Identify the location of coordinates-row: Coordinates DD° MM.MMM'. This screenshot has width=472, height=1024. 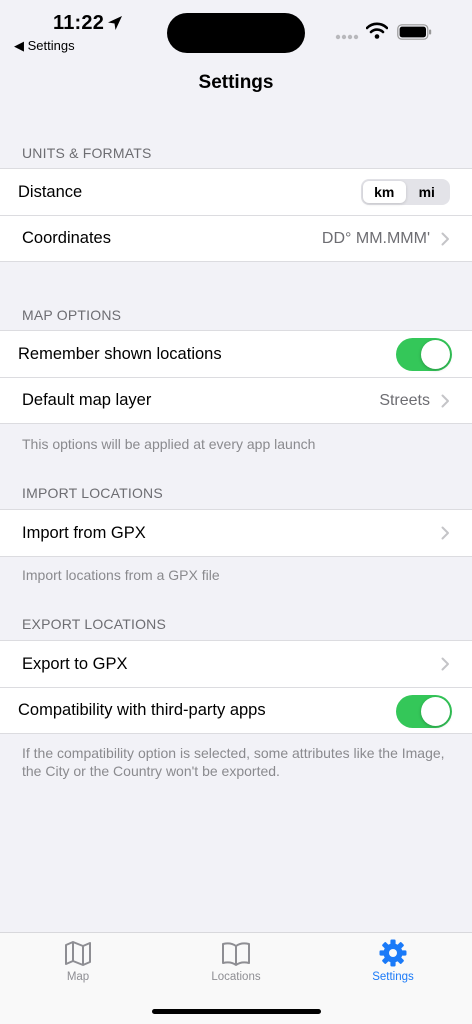
(236, 238).